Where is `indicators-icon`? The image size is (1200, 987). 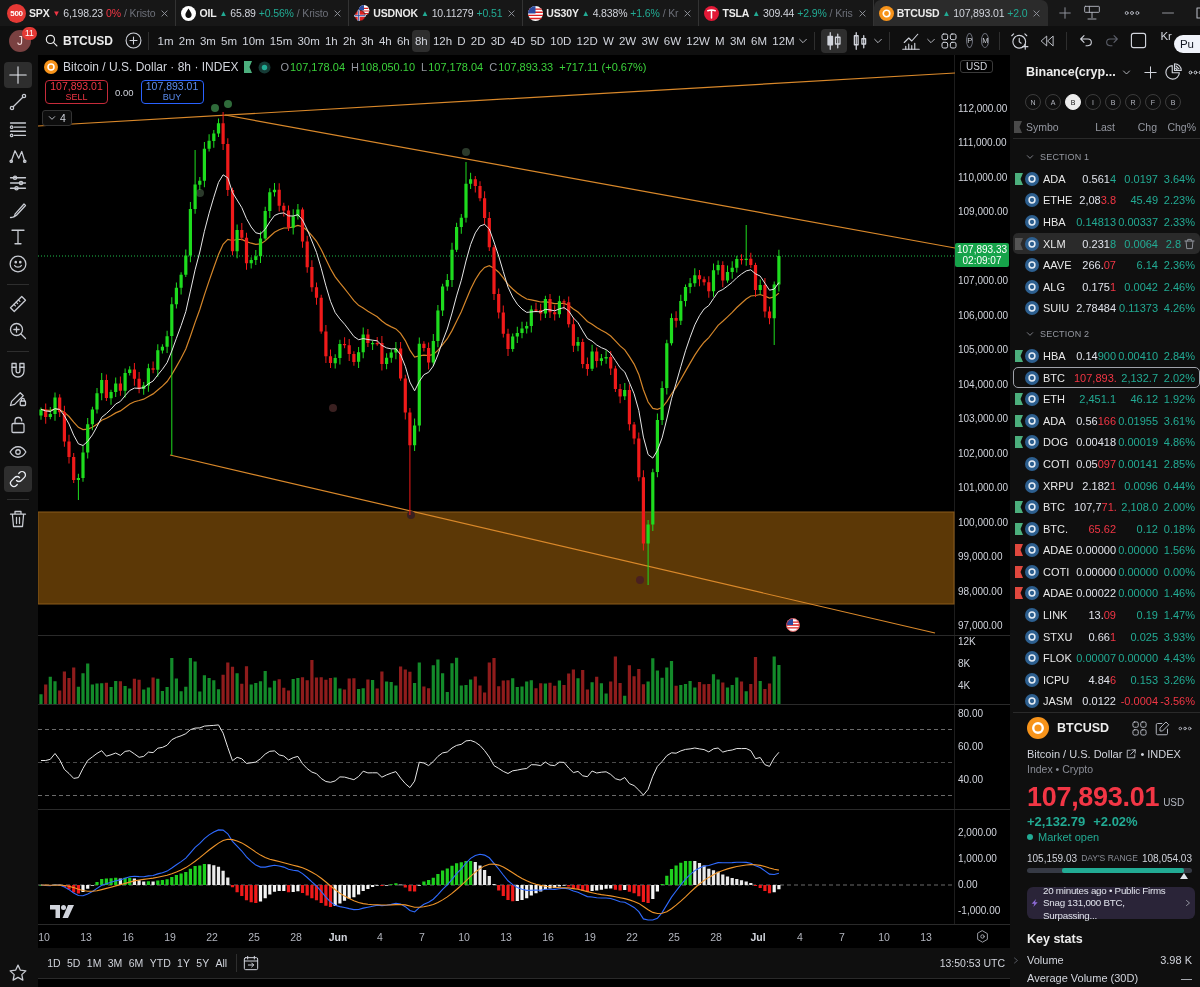 indicators-icon is located at coordinates (911, 40).